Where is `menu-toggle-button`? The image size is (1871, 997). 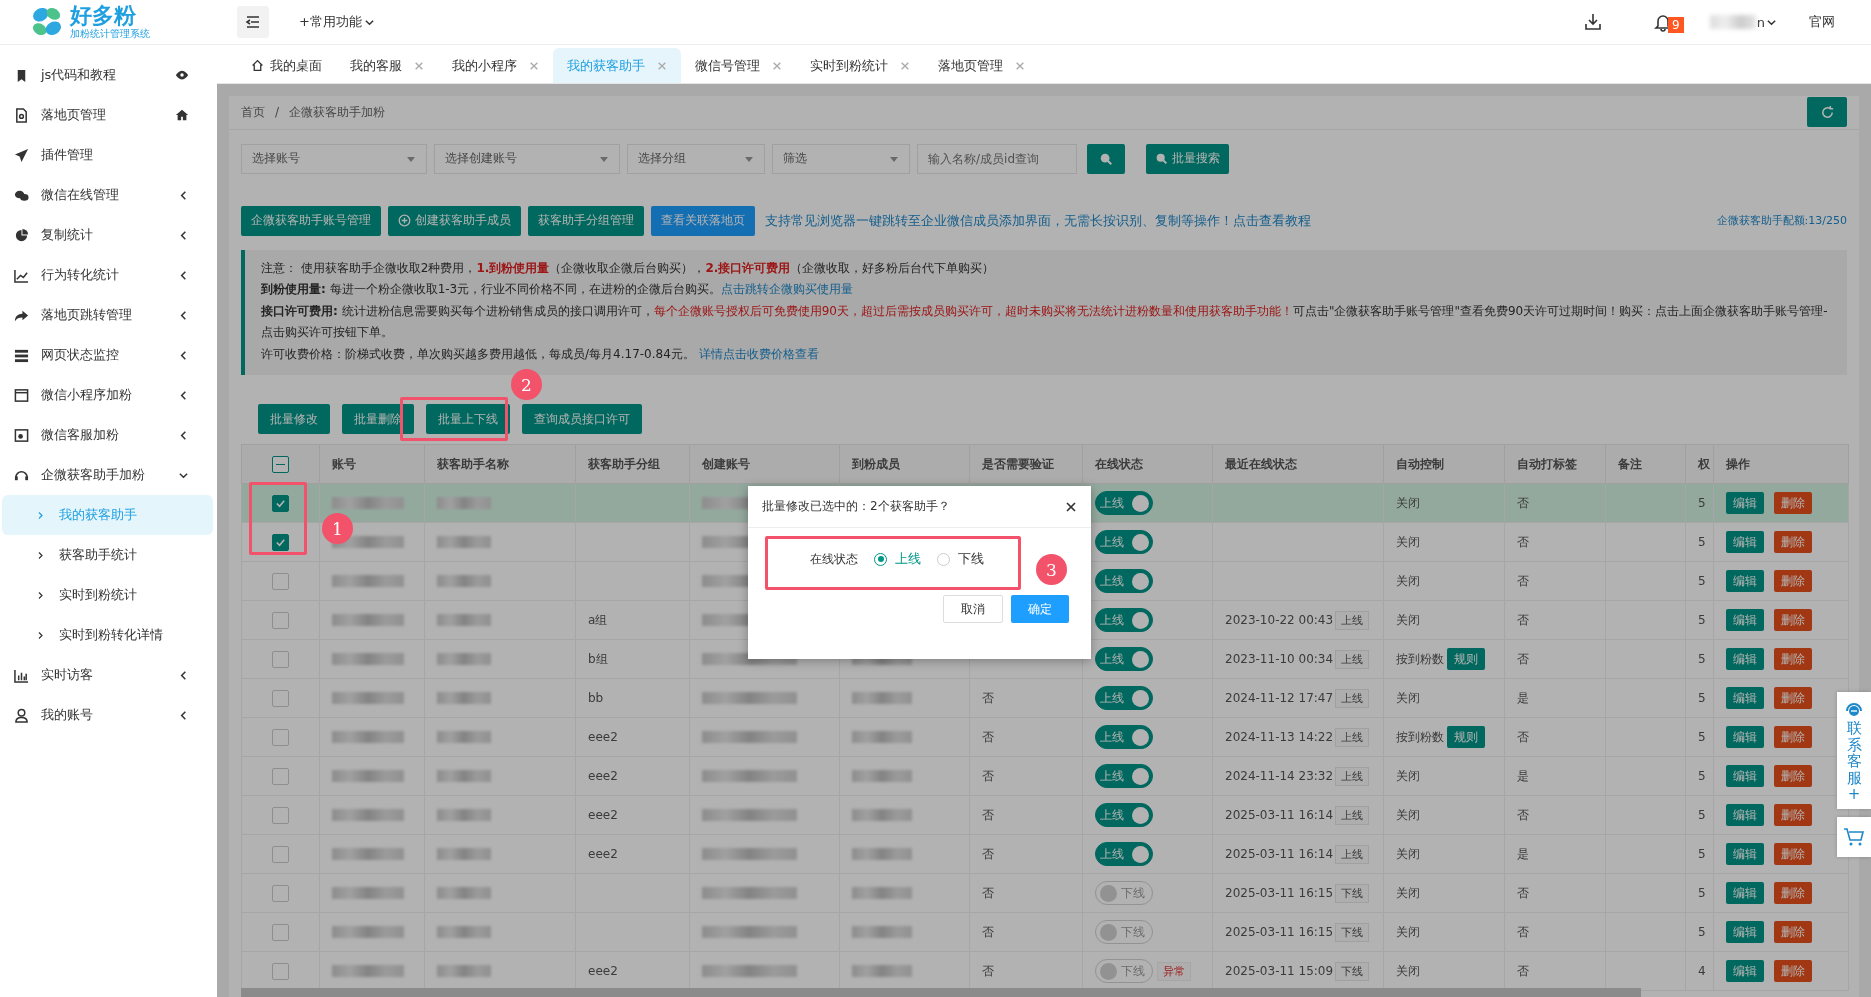 menu-toggle-button is located at coordinates (253, 22).